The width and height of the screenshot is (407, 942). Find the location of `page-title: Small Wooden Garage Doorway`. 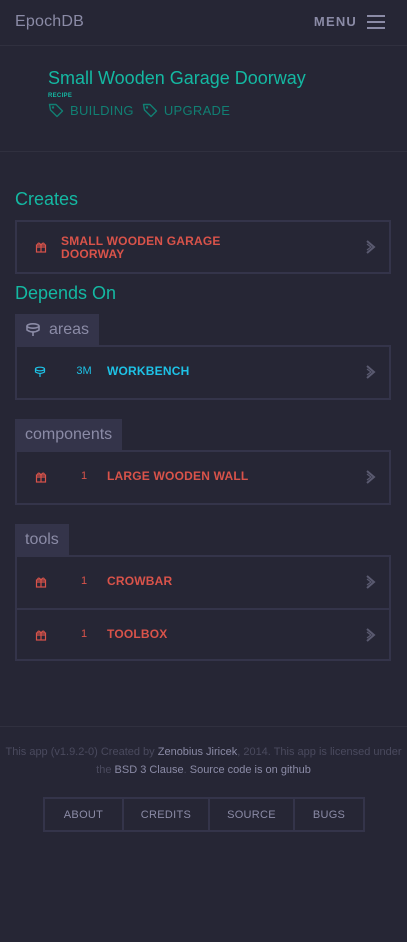

page-title: Small Wooden Garage Doorway is located at coordinates (177, 78).